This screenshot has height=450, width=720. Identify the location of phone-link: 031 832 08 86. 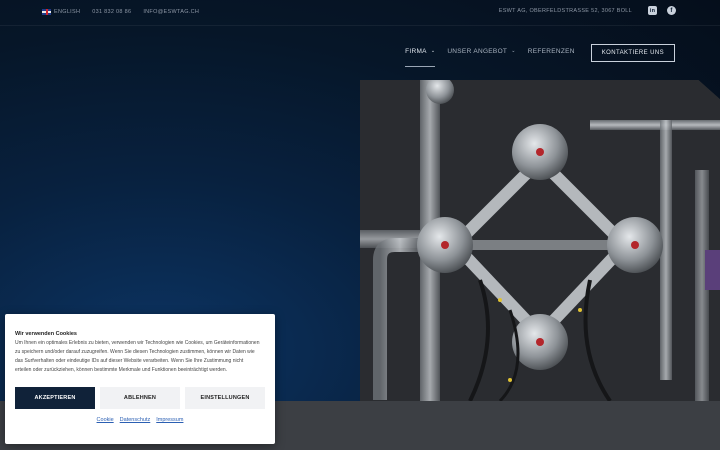
(111, 12).